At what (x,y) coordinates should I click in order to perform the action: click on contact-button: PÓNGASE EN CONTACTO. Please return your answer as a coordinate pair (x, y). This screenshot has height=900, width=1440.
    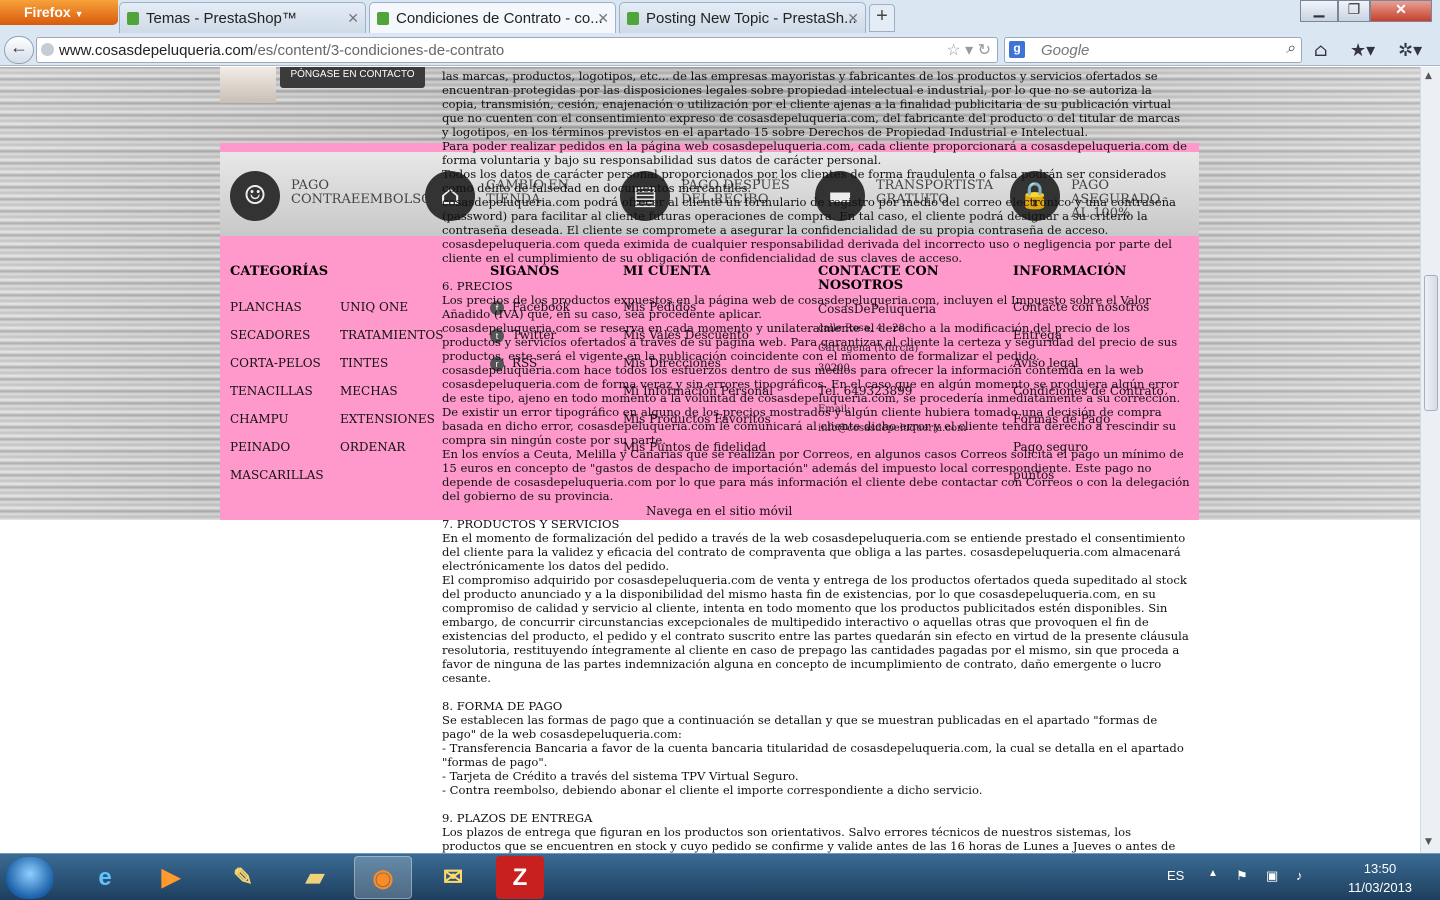
    Looking at the image, I should click on (352, 77).